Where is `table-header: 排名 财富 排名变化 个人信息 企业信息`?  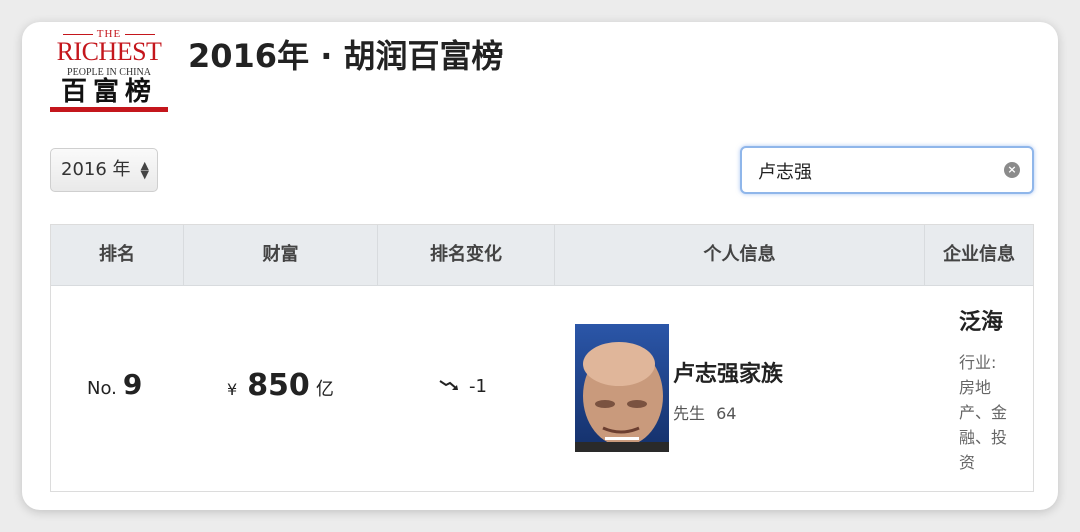
table-header: 排名 财富 排名变化 个人信息 企业信息 is located at coordinates (542, 255).